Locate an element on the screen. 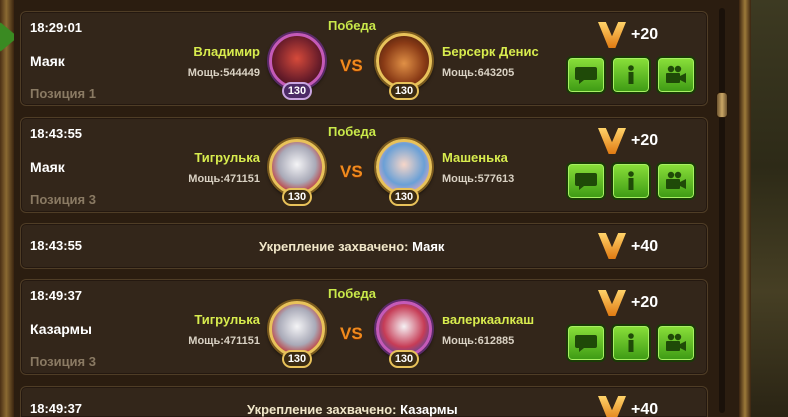 Image resolution: width=788 pixels, height=417 pixels. battle-position: Позиция 1 is located at coordinates (63, 93).